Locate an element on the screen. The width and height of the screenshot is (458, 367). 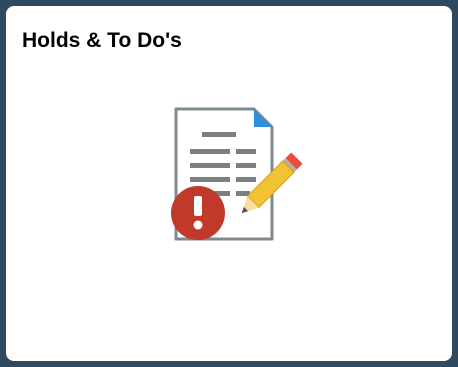
alert-icon is located at coordinates (198, 213).